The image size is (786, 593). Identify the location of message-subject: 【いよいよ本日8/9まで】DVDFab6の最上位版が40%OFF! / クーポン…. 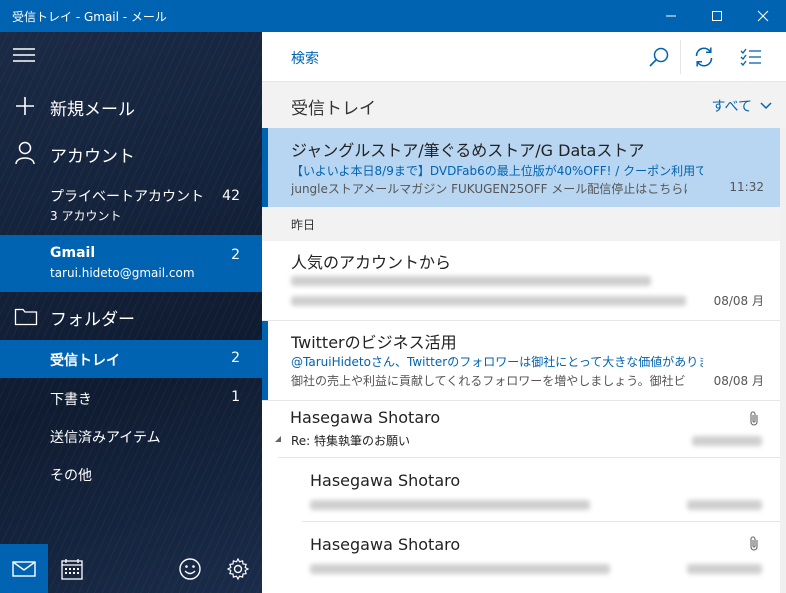
(497, 171).